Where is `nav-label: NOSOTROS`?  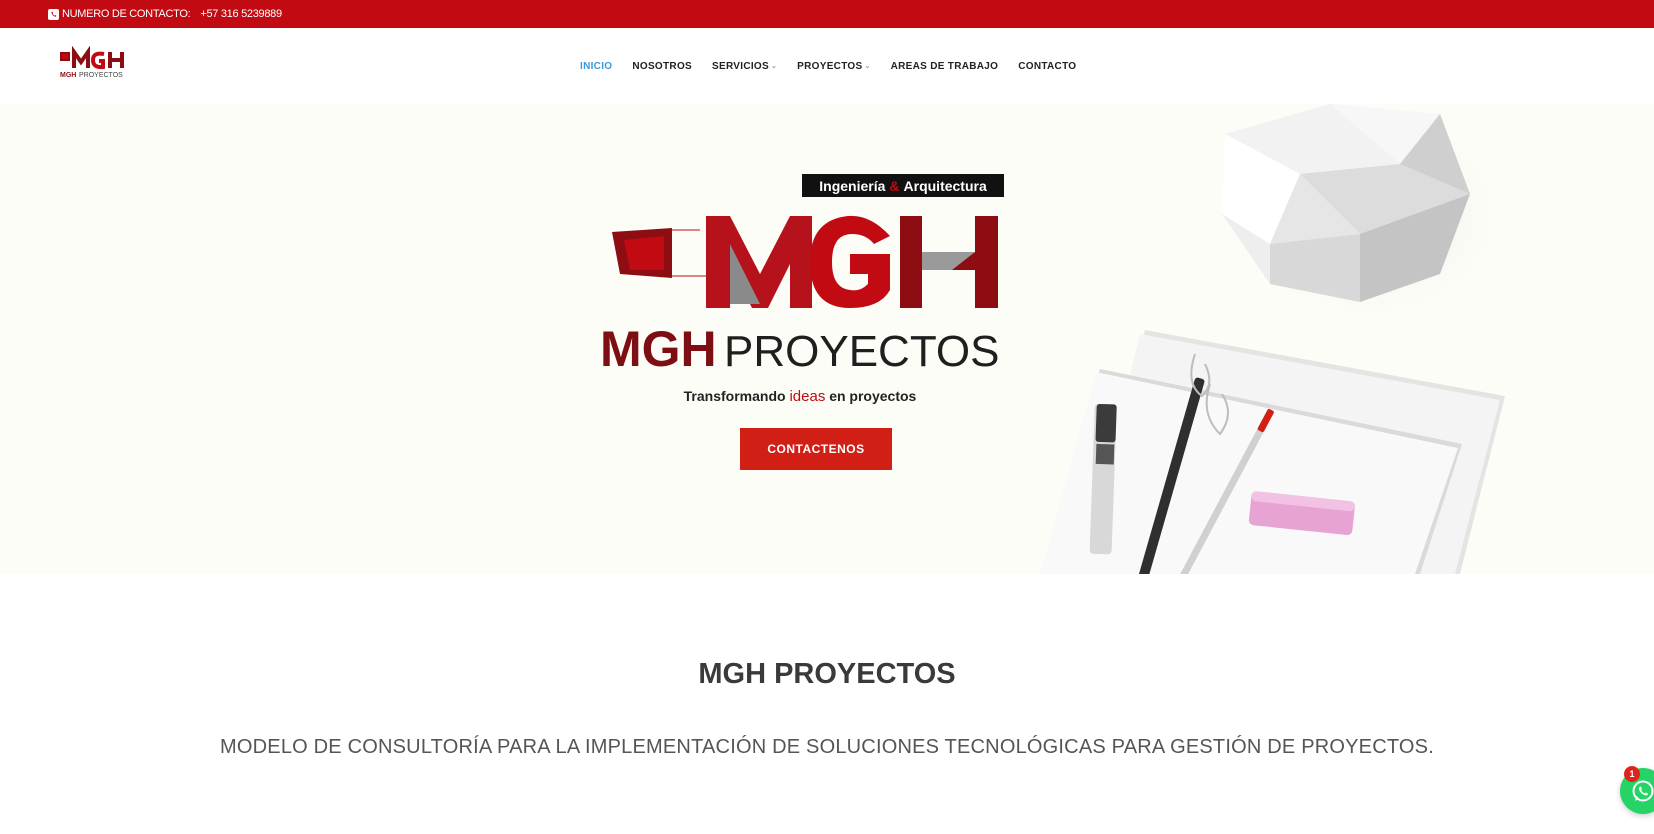
nav-label: NOSOTROS is located at coordinates (662, 66).